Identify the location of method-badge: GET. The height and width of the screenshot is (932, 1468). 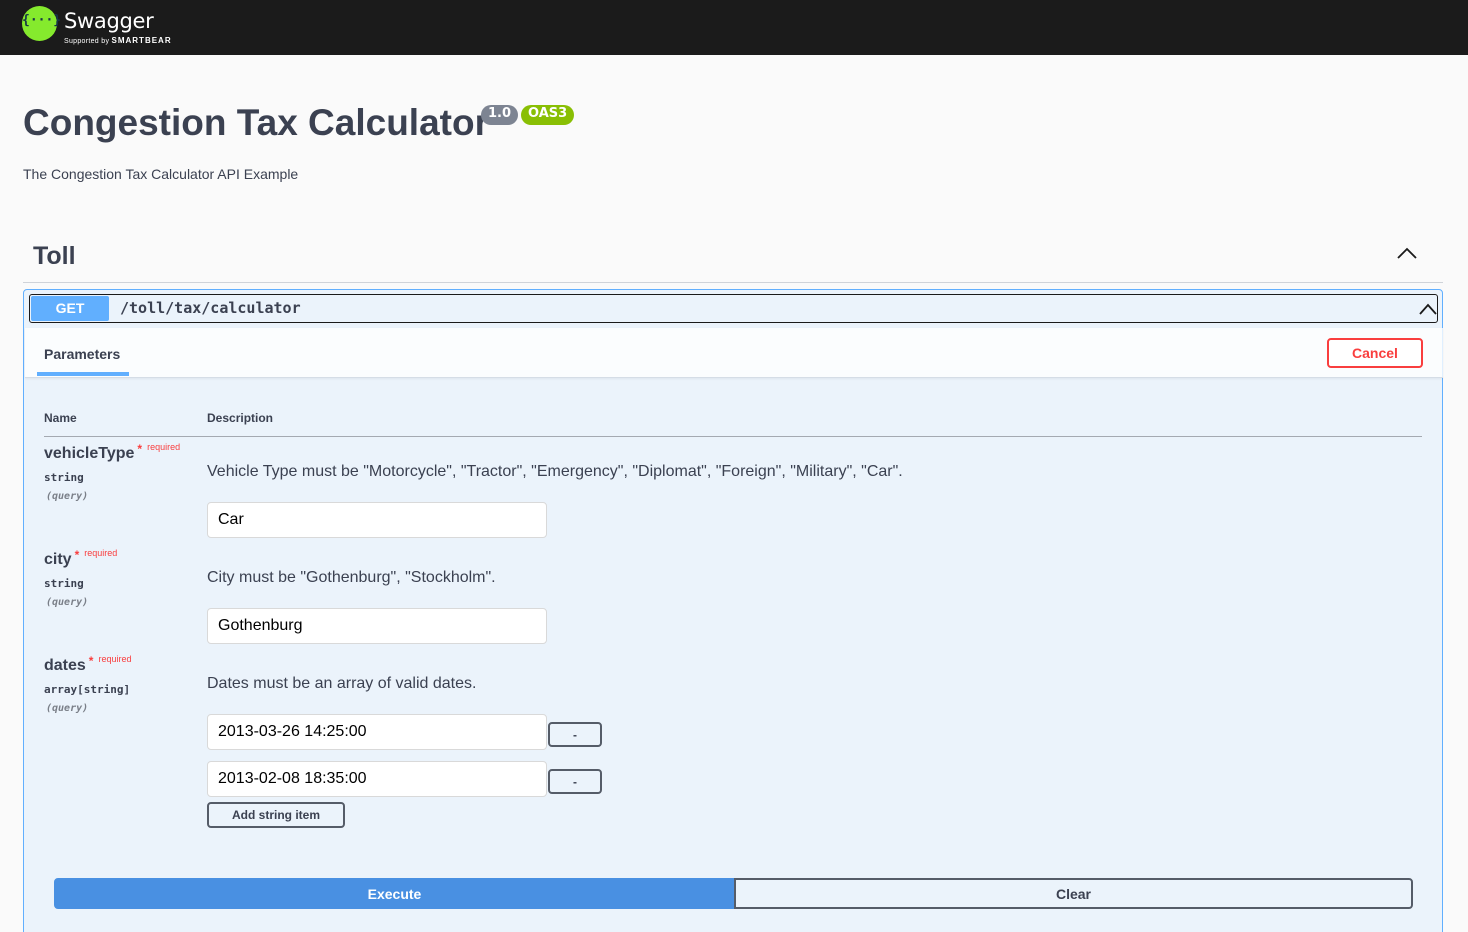
(70, 308).